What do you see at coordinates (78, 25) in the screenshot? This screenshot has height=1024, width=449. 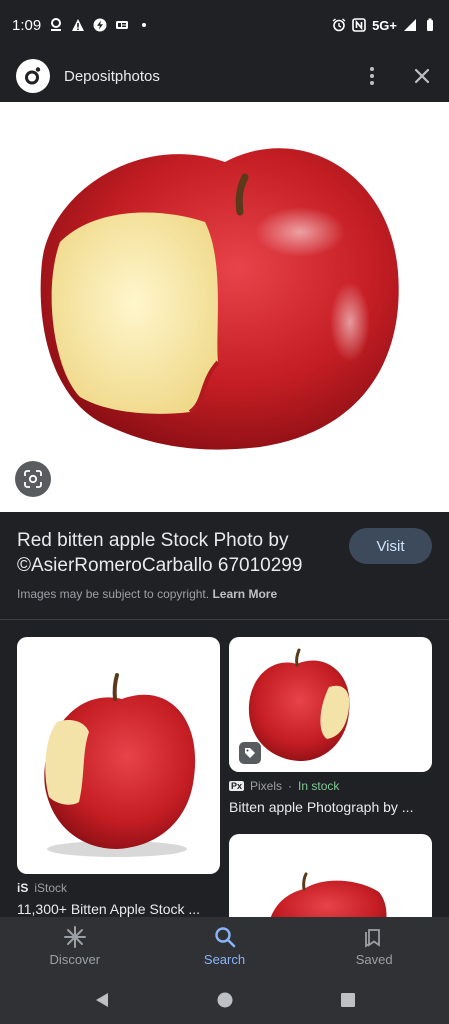 I see `warning-icon` at bounding box center [78, 25].